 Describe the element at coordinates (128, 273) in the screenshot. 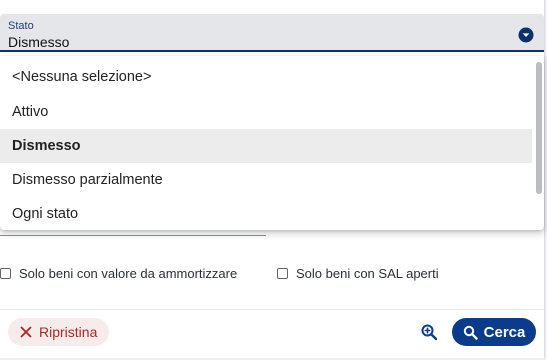

I see `checkbox-ammortizzare-label: Solo beni con valore da ammortizzare` at that location.